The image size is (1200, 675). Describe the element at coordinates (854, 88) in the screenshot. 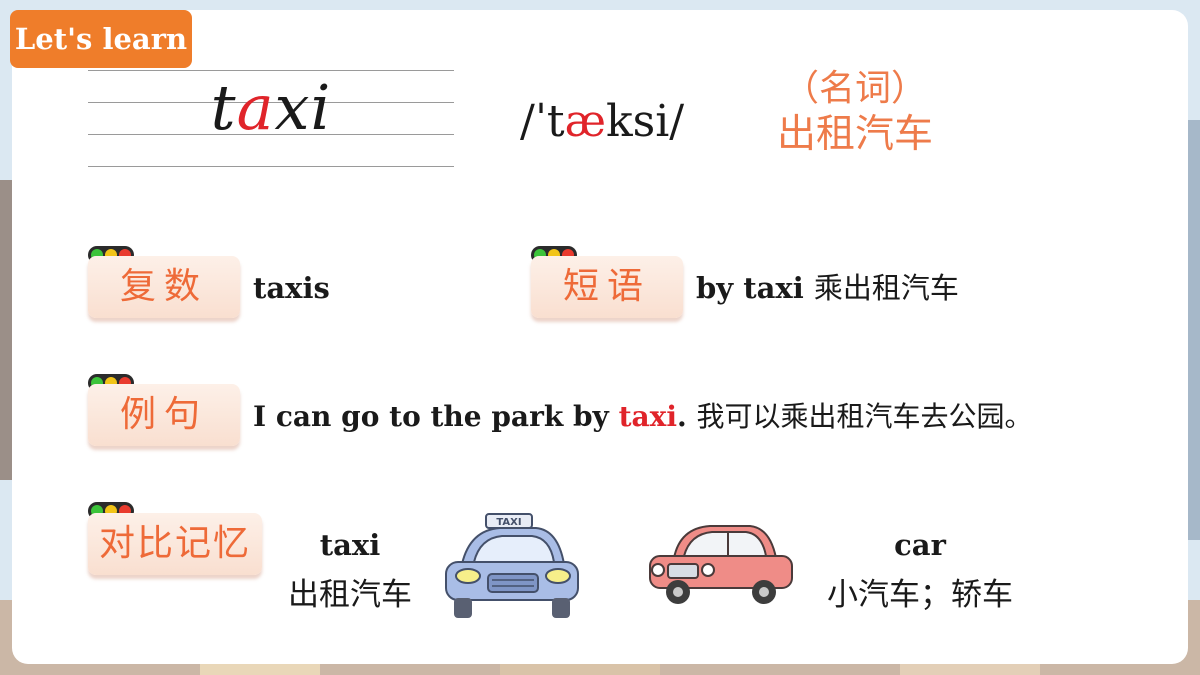

I see `part-of-speech: （名词）` at that location.